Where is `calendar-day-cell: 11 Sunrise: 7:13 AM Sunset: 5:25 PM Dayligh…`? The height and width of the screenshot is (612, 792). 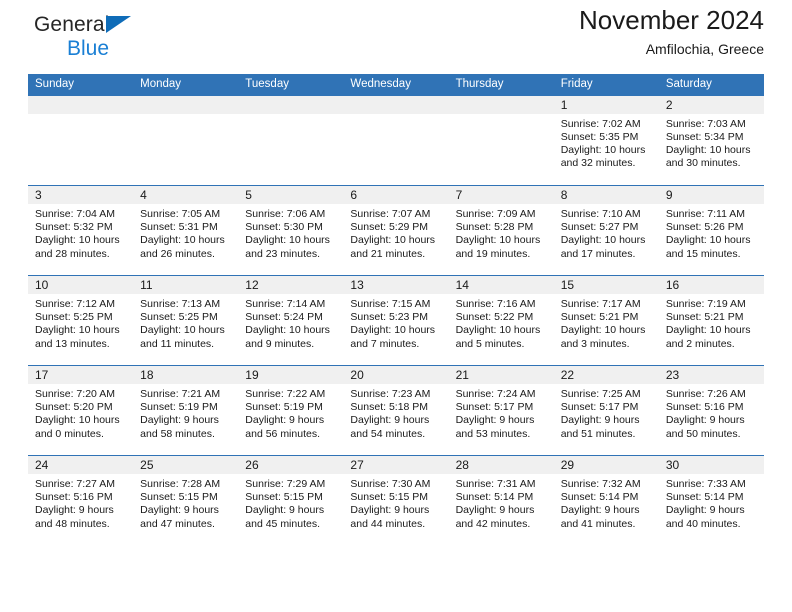
calendar-day-cell: 11 Sunrise: 7:13 AM Sunset: 5:25 PM Dayligh… is located at coordinates (186, 320).